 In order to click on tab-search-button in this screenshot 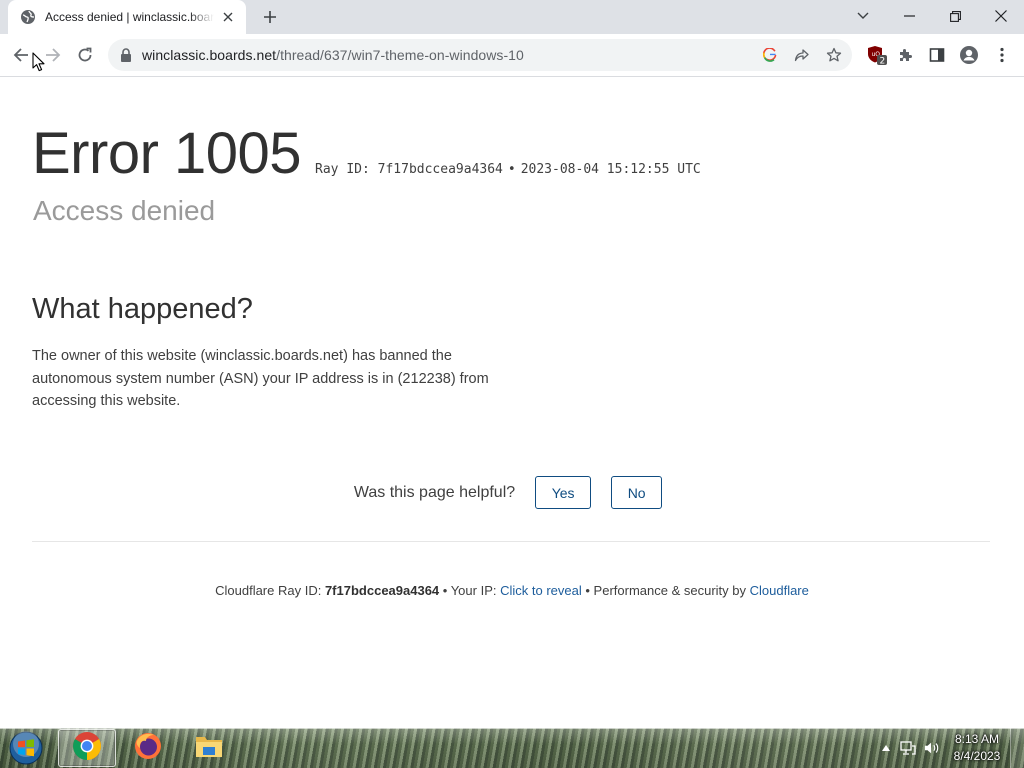, I will do `click(863, 16)`.